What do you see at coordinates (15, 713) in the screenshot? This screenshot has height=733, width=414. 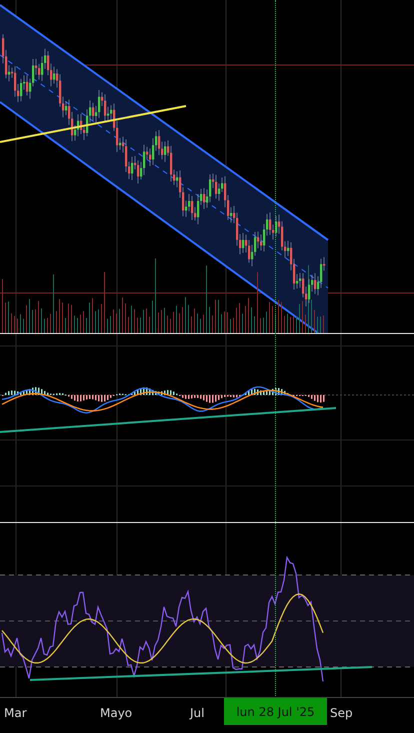 I see `axis-label: Mar` at bounding box center [15, 713].